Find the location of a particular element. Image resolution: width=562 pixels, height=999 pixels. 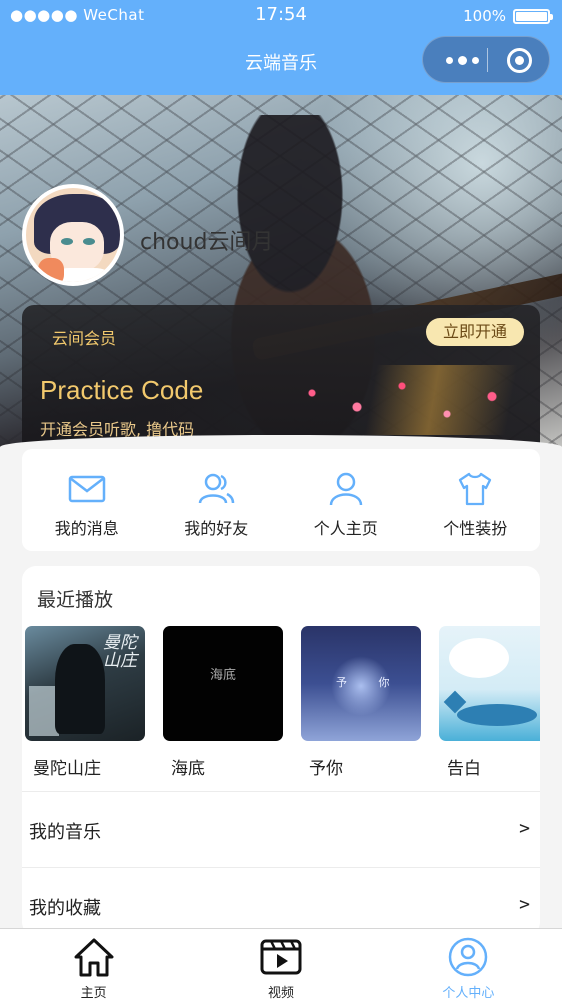

quick-action-friends: 我的好友 is located at coordinates (217, 500).